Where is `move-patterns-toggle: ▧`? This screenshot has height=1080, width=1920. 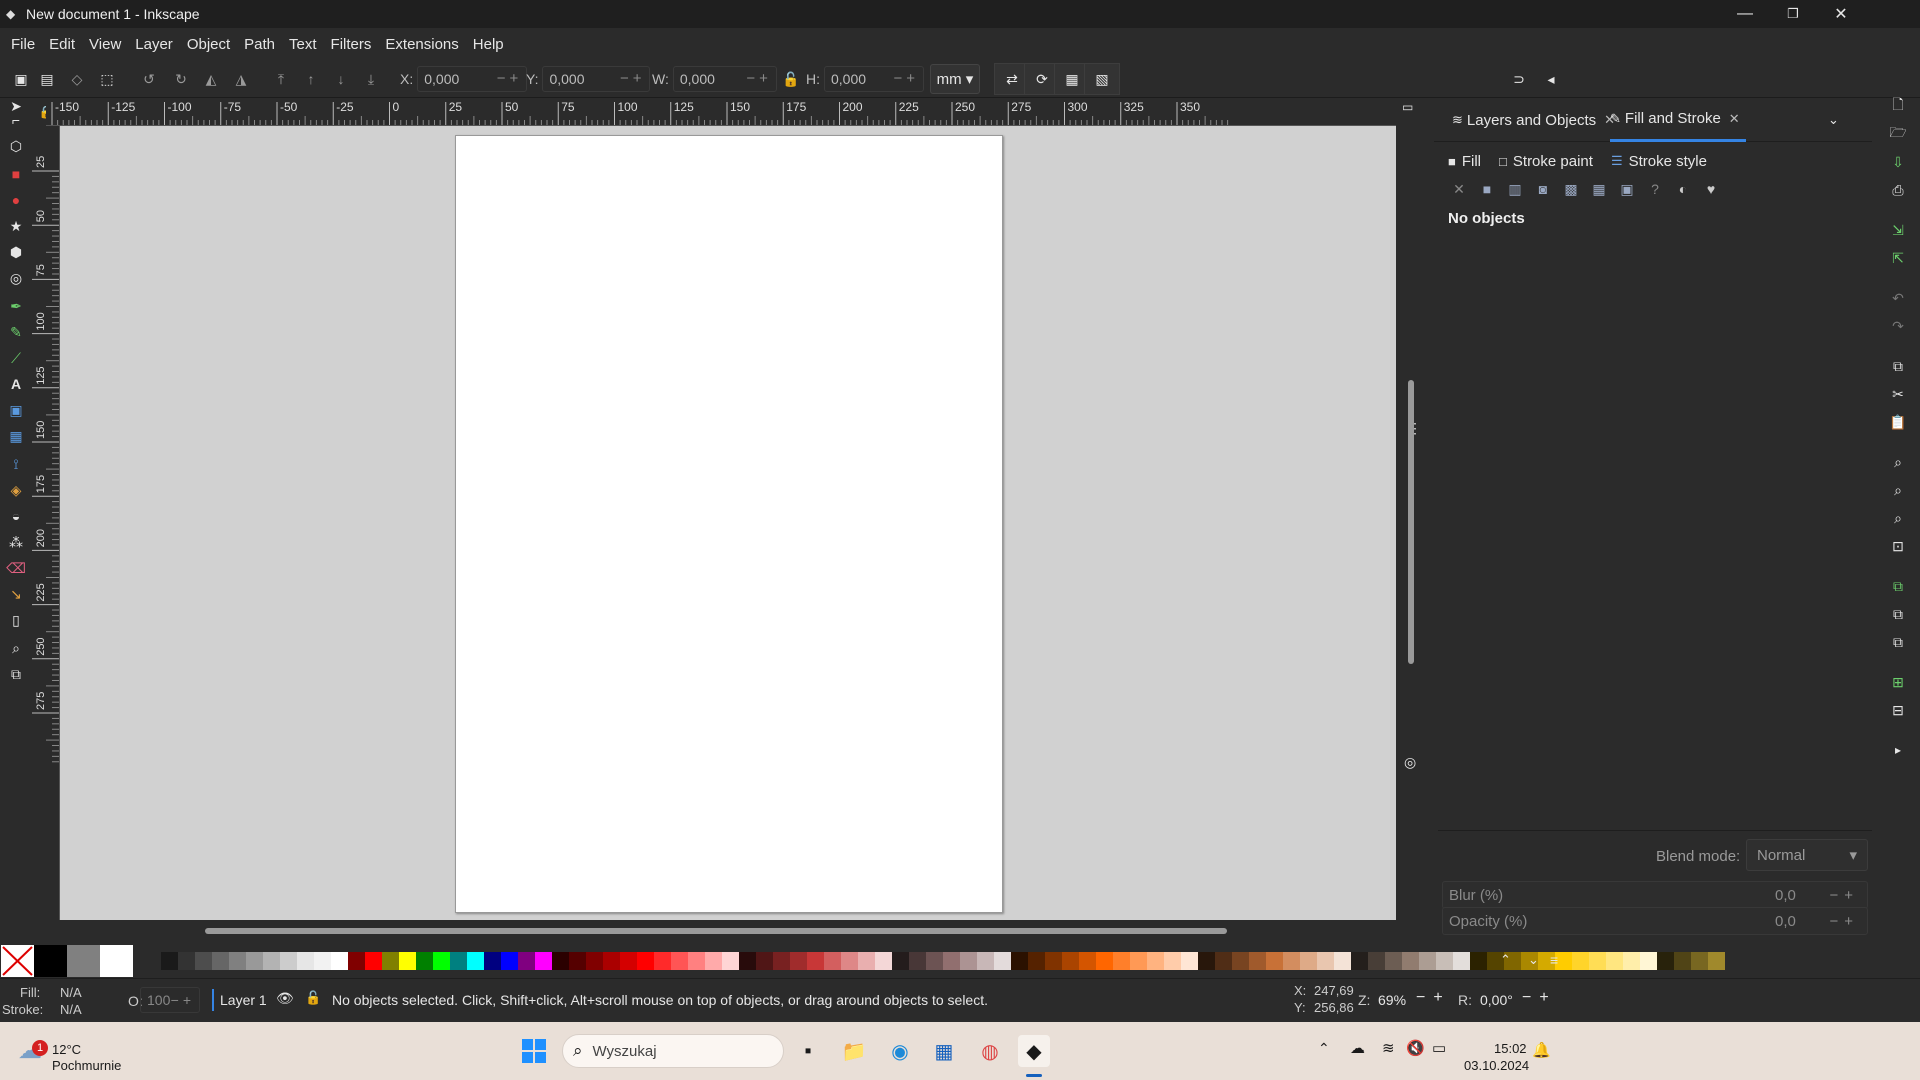
move-patterns-toggle: ▧ is located at coordinates (1102, 79).